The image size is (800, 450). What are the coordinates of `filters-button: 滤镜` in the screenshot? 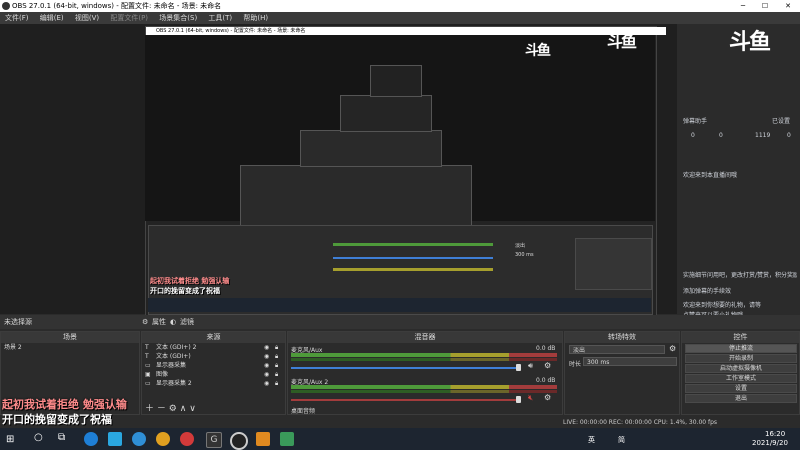 It's located at (187, 322).